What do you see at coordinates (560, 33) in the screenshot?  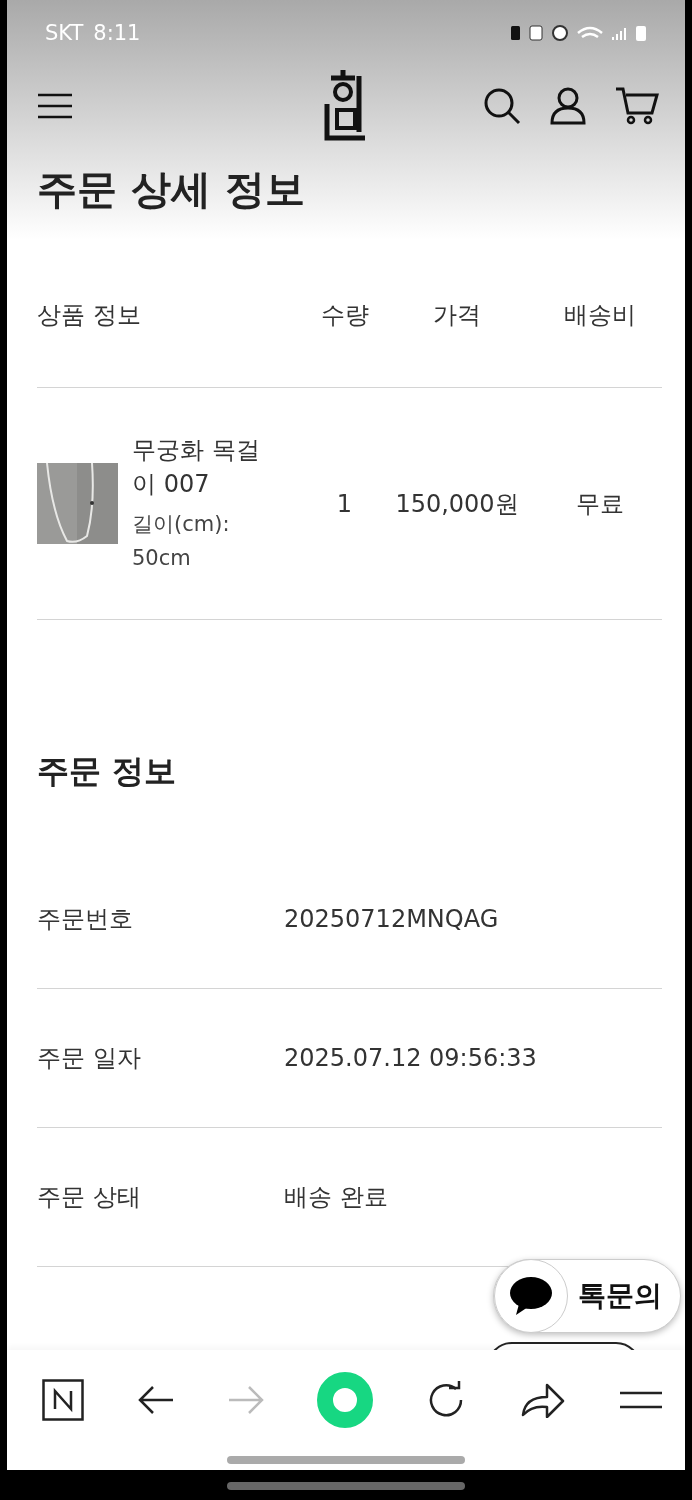 I see `alarm-icon` at bounding box center [560, 33].